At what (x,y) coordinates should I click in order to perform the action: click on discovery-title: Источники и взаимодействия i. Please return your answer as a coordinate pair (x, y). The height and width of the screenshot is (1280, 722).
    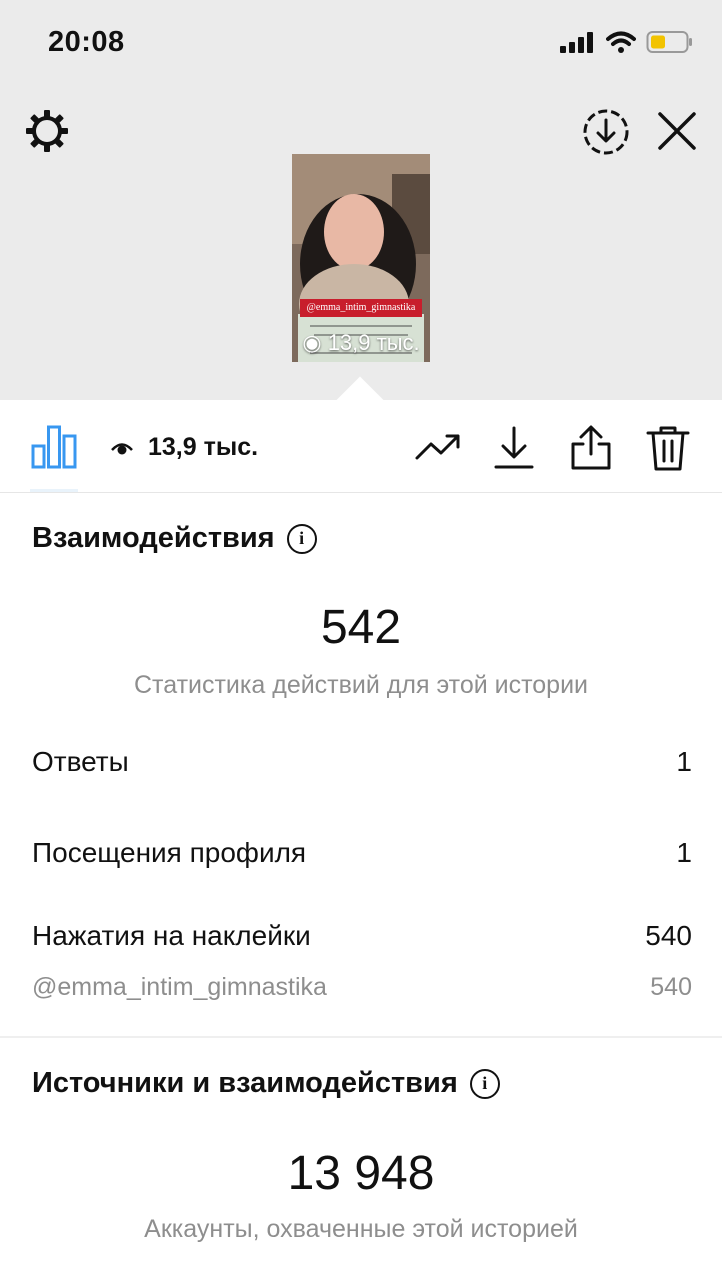
    Looking at the image, I should click on (266, 1083).